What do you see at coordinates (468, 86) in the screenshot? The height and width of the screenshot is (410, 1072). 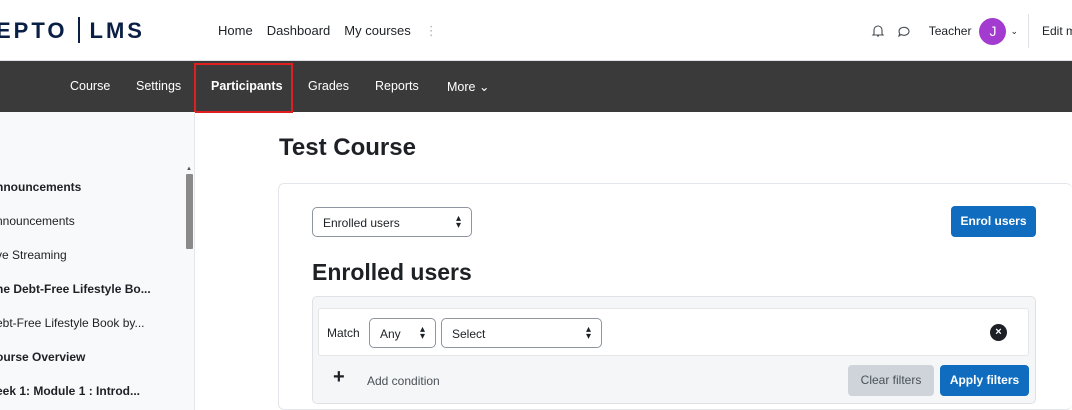 I see `tab-more: More ⌄` at bounding box center [468, 86].